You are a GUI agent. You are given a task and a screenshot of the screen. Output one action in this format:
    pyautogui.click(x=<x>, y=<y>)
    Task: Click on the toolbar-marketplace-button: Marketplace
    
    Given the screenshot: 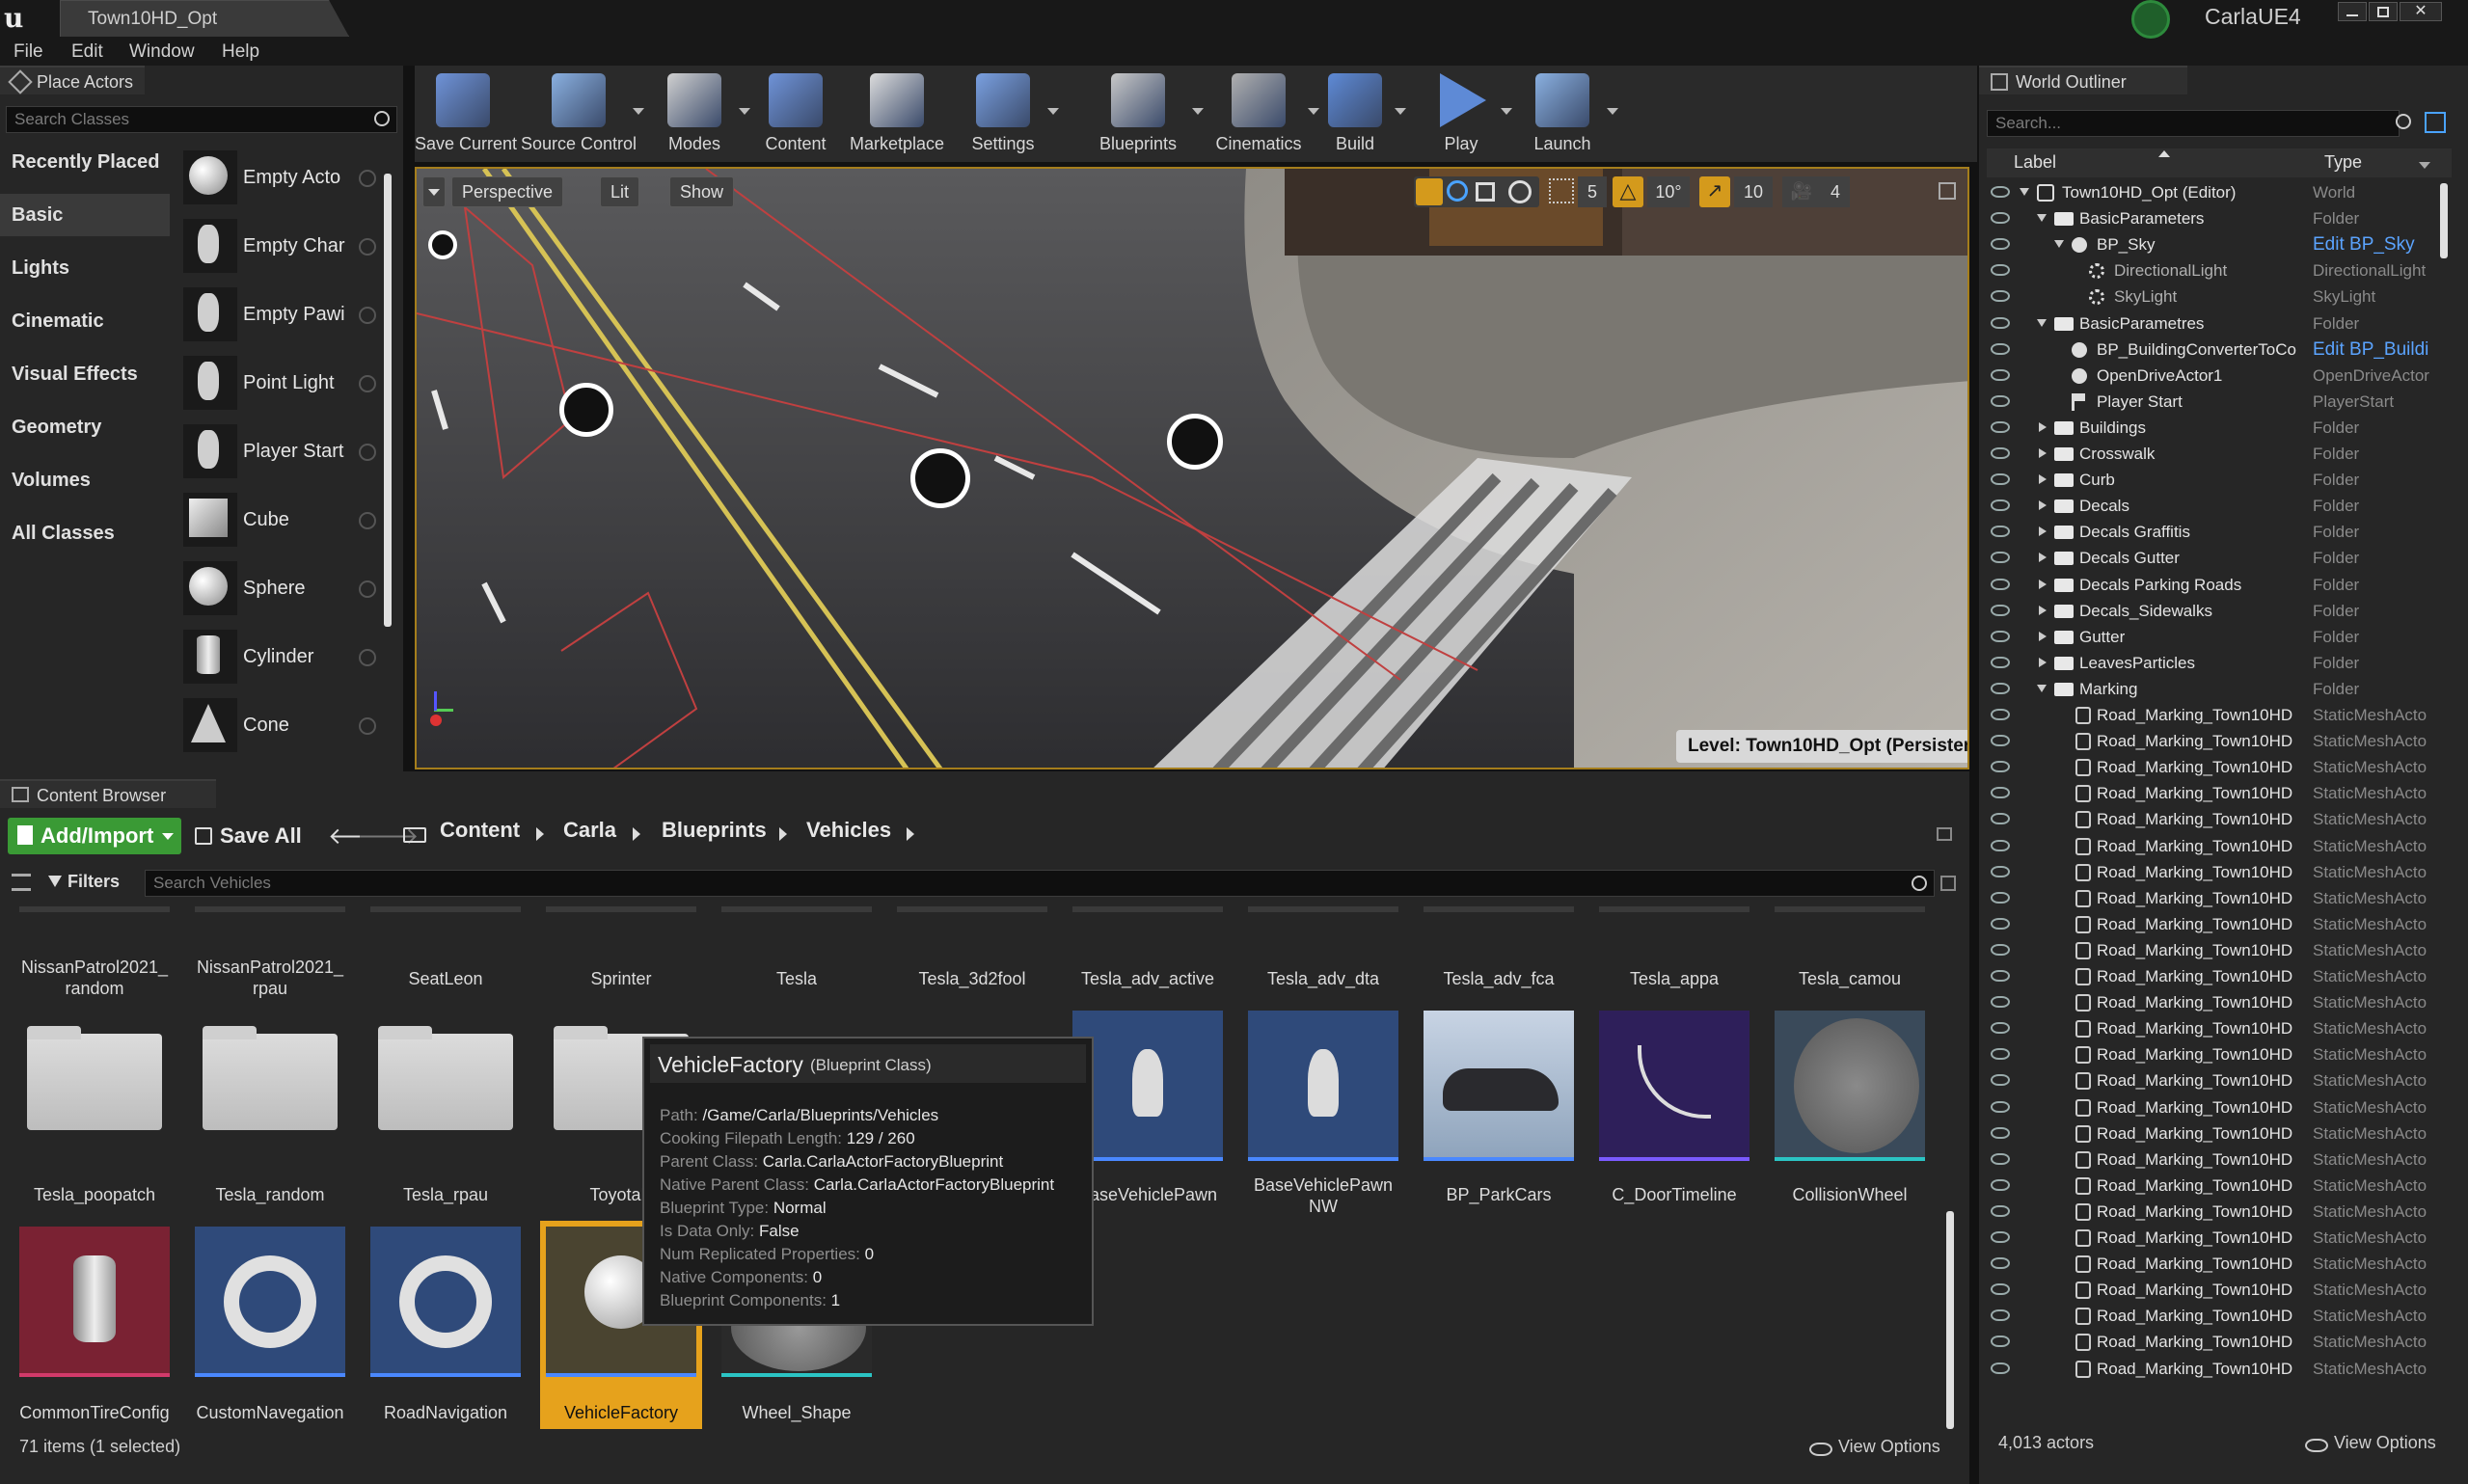 What is the action you would take?
    pyautogui.click(x=897, y=113)
    